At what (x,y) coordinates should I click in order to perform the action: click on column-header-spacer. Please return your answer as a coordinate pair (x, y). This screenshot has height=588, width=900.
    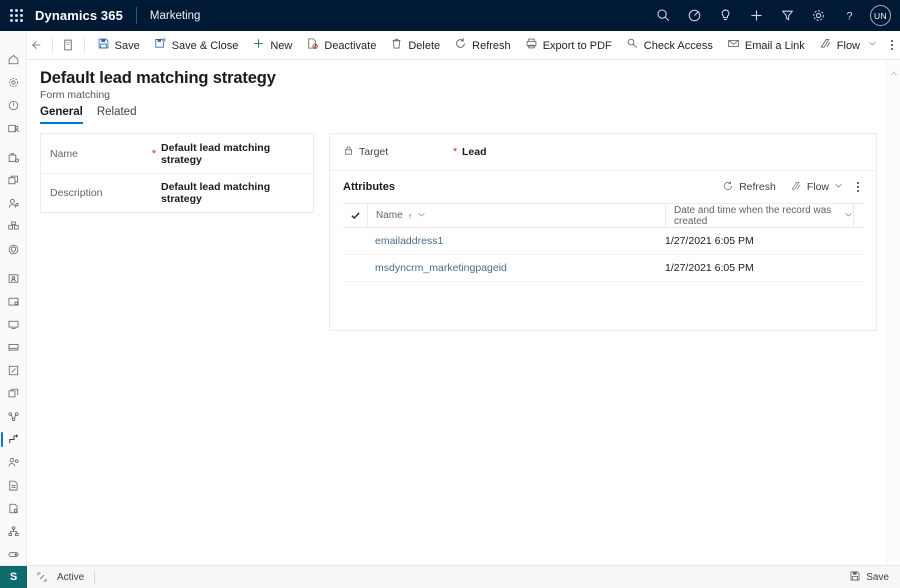
    Looking at the image, I should click on (858, 215).